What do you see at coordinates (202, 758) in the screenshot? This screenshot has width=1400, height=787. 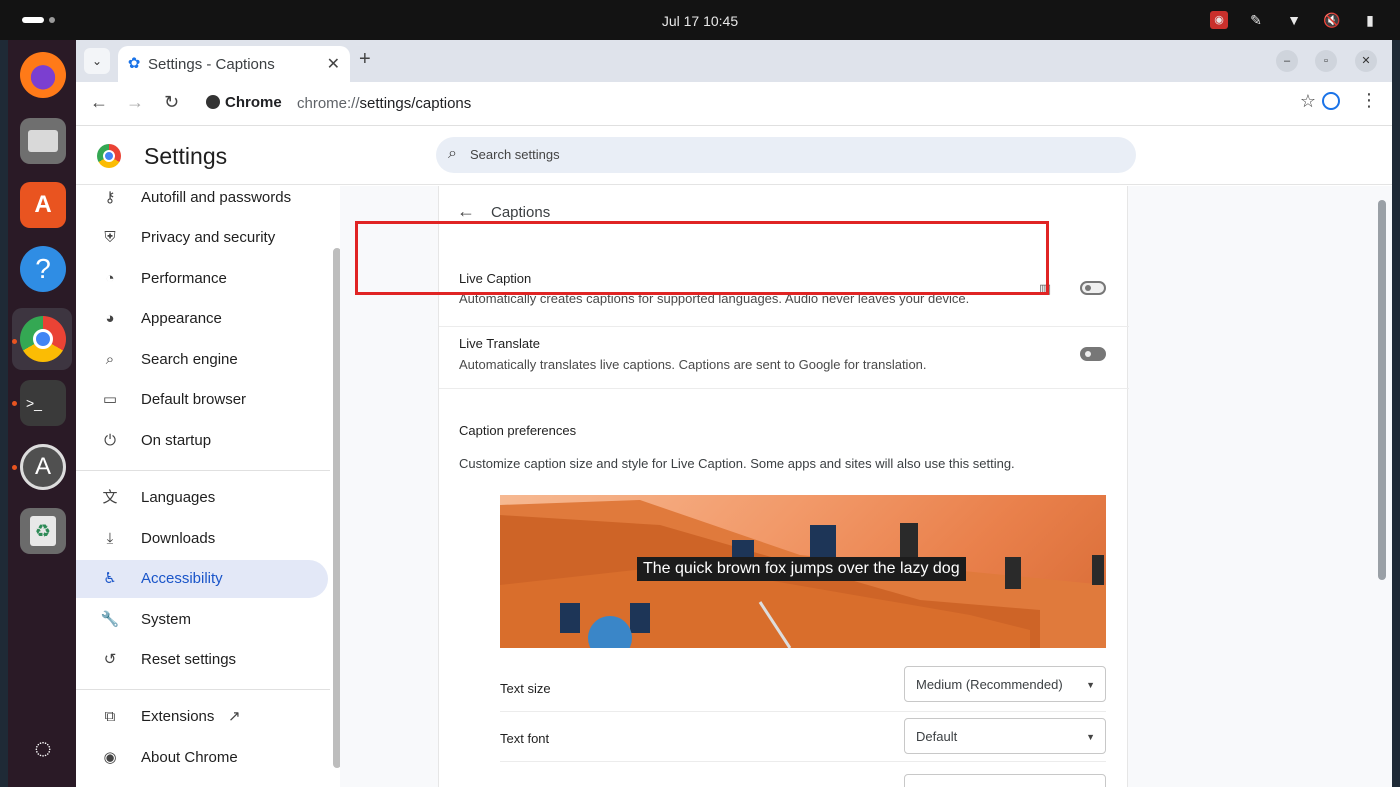 I see `sidebar-item-about-chrome: ◉ About Chrome` at bounding box center [202, 758].